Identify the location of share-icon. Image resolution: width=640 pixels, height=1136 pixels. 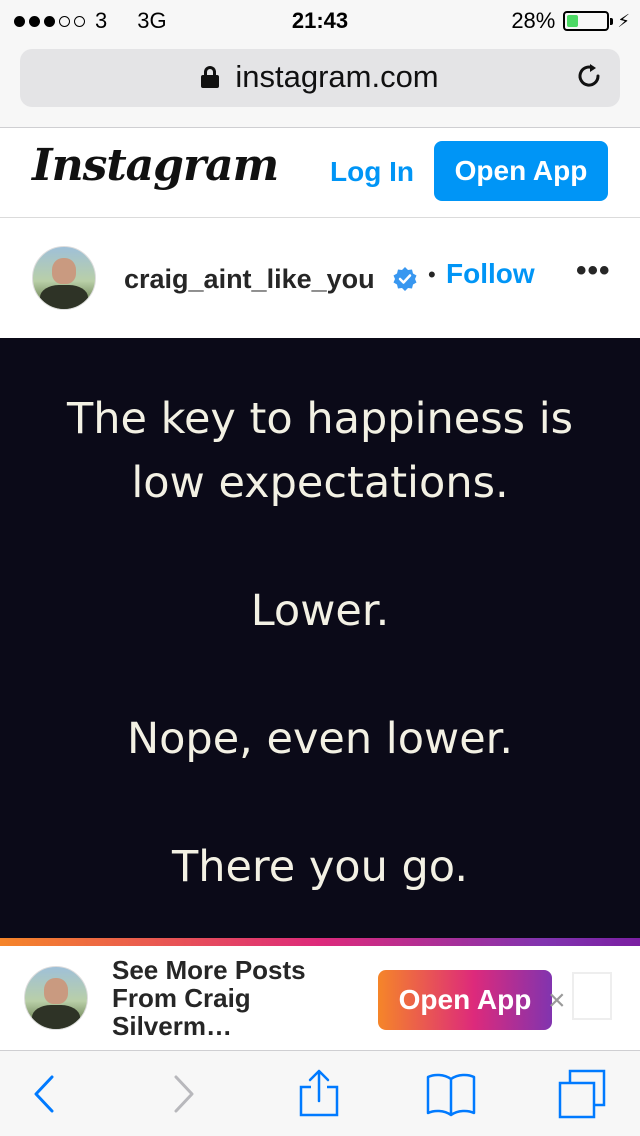
(319, 1094).